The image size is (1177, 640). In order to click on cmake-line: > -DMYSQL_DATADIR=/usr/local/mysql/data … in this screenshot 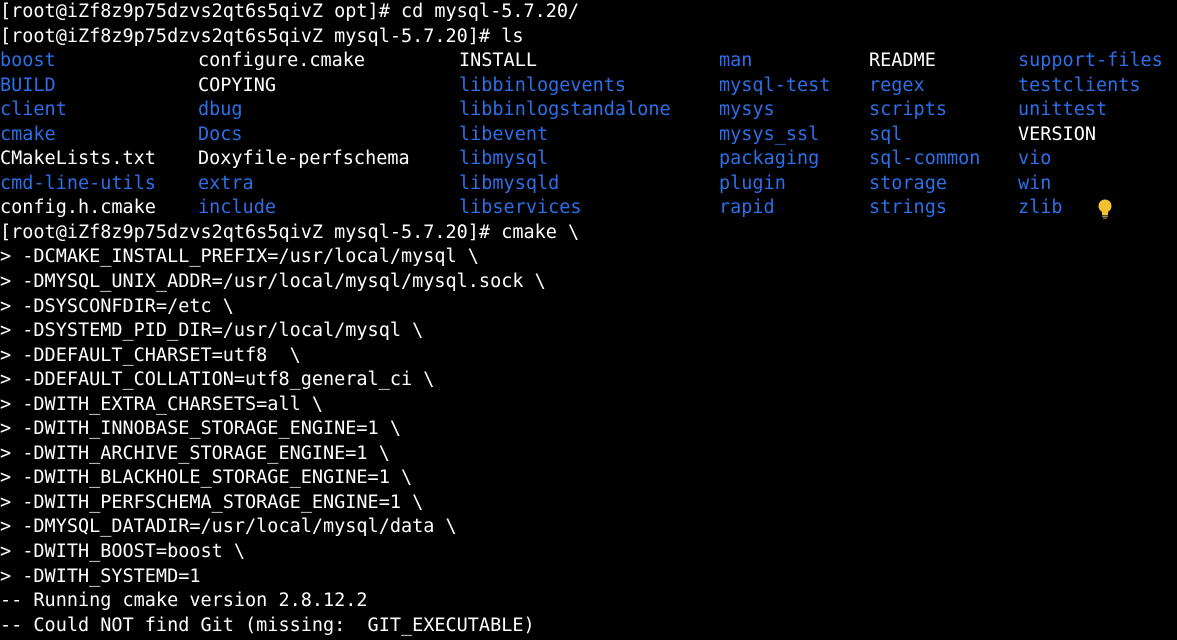, I will do `click(228, 527)`.